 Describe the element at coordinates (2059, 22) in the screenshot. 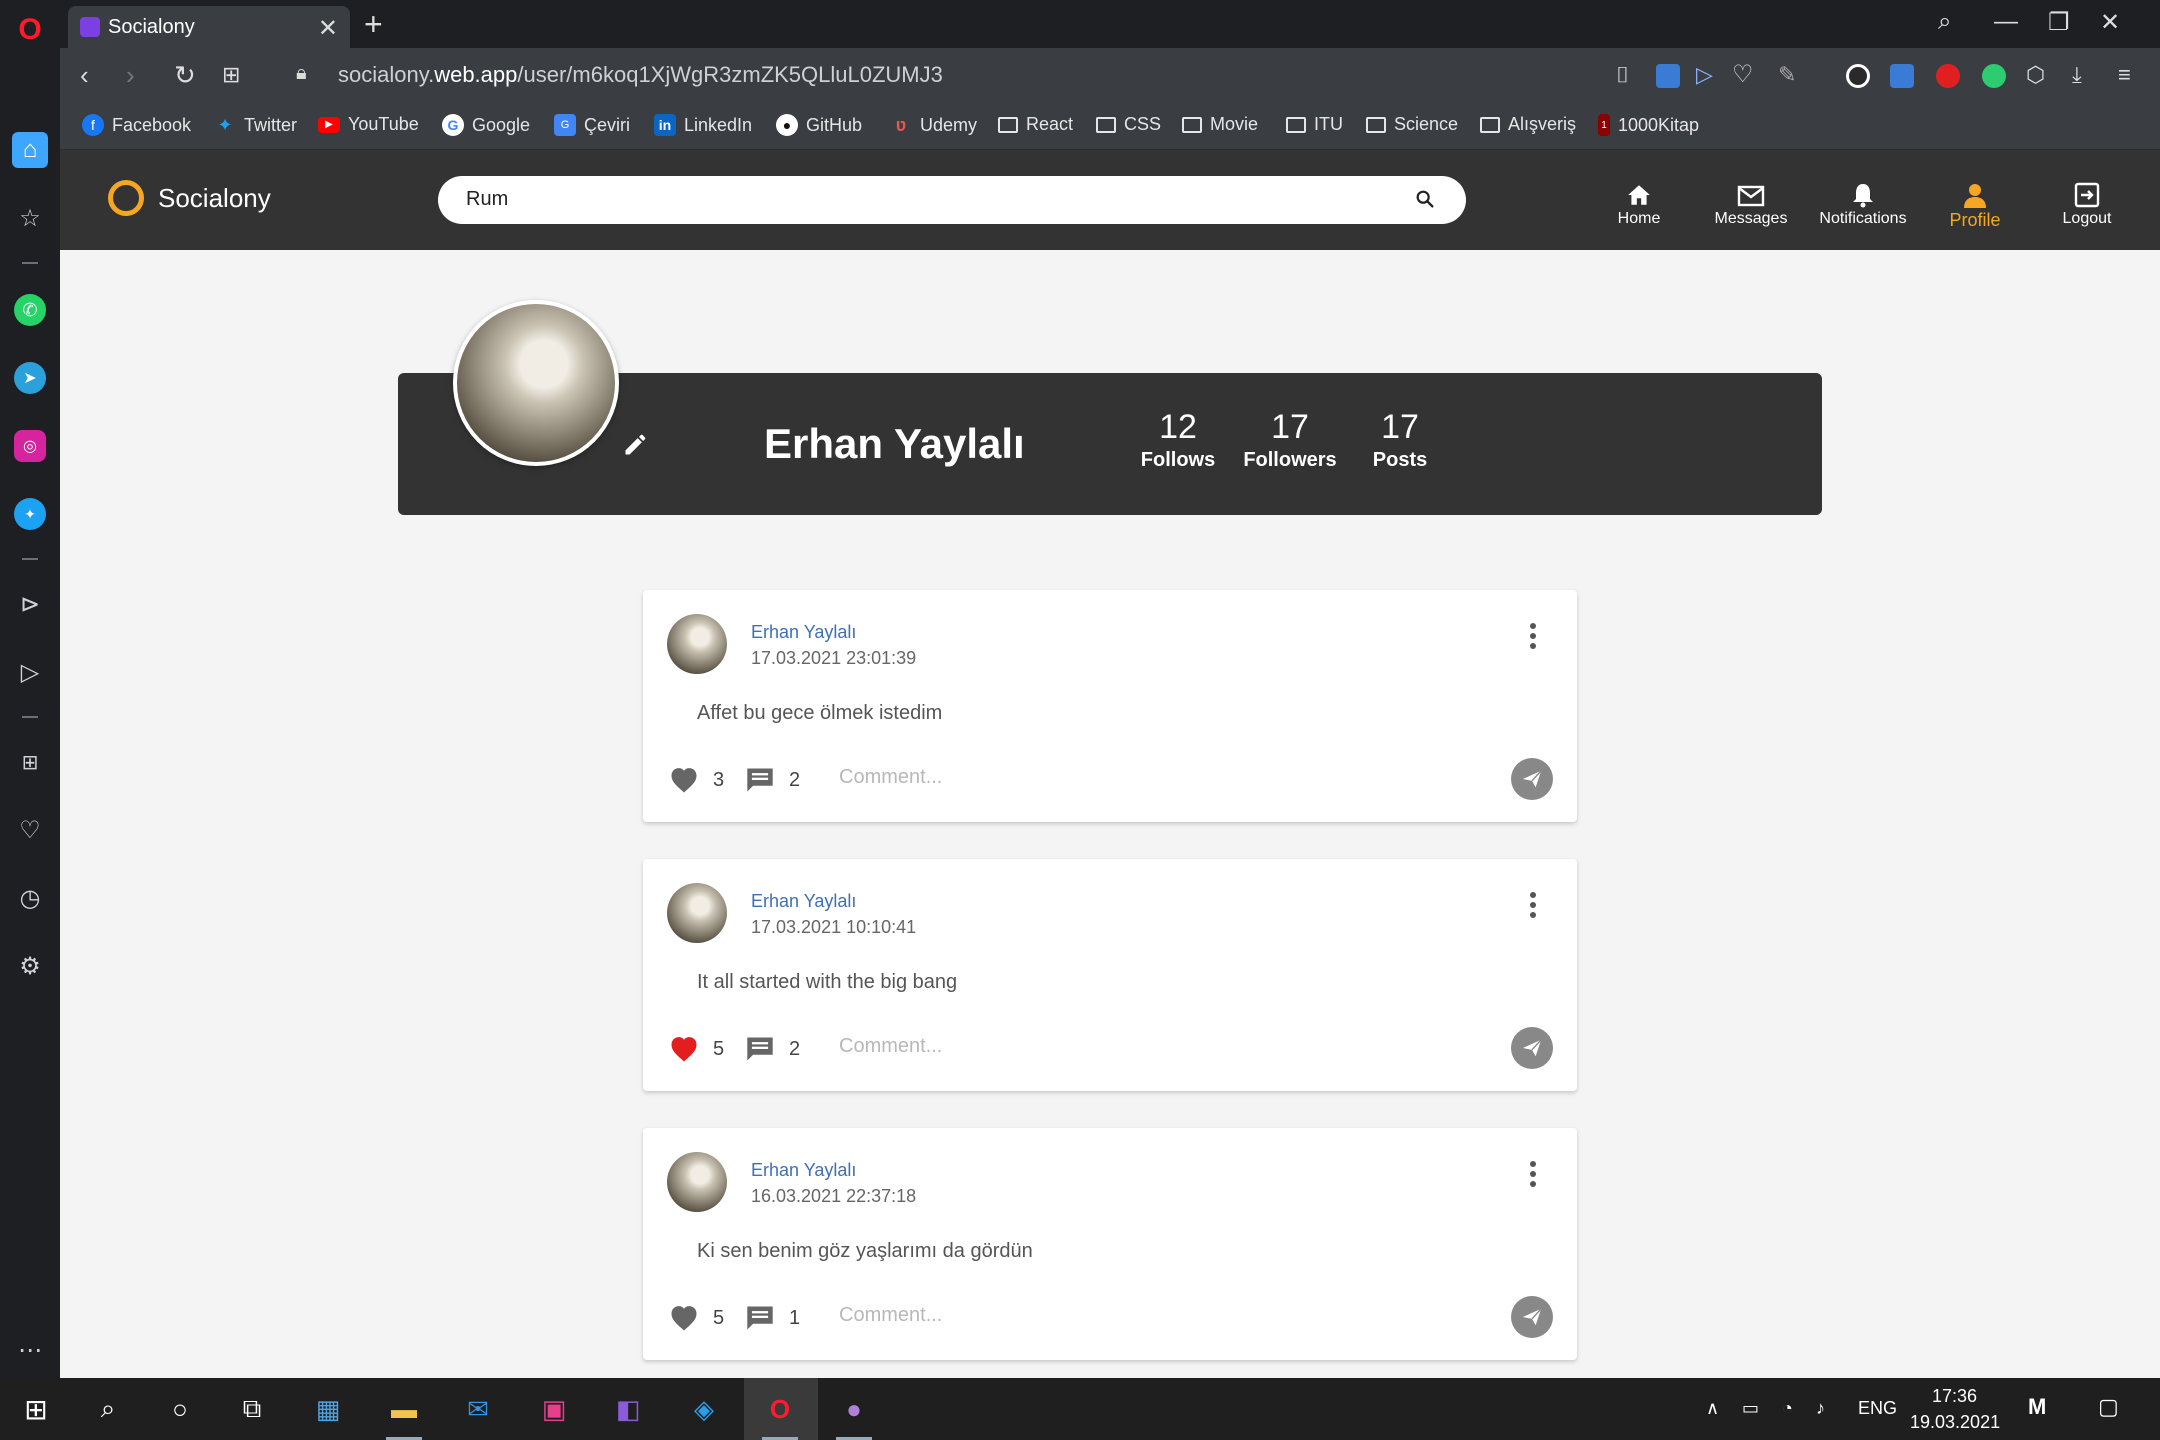

I see `restore-icon: ❐` at that location.